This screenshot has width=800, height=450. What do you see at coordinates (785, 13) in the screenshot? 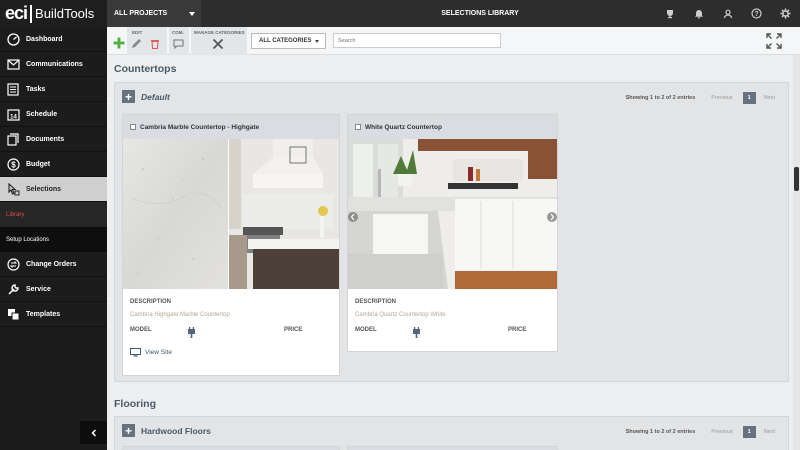
I see `gear-icon` at bounding box center [785, 13].